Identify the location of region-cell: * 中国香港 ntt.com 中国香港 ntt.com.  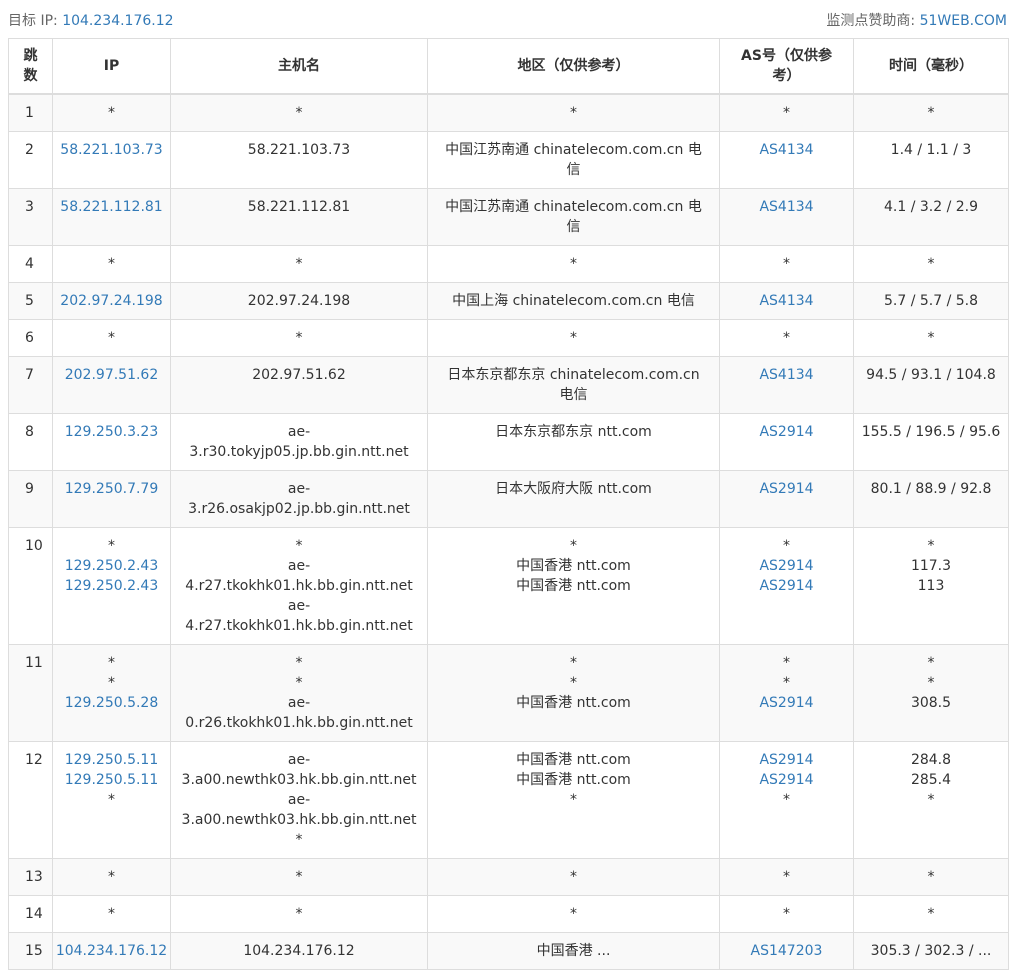
(573, 586).